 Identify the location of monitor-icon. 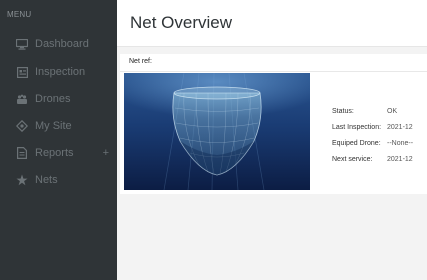
(22, 44).